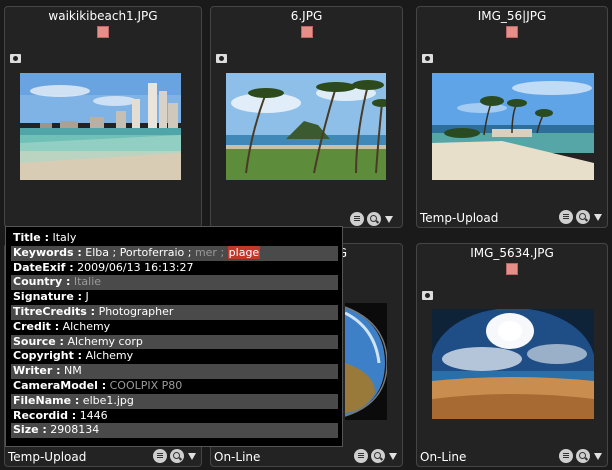  Describe the element at coordinates (306, 16) in the screenshot. I see `card-filename: 6.JPG` at that location.